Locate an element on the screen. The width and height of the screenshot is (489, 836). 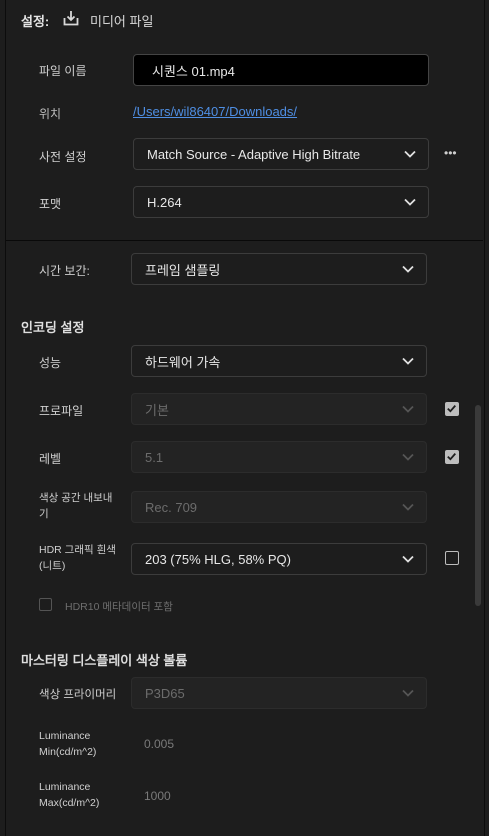
location-link: /Users/wil86407/Downloads/ is located at coordinates (215, 111).